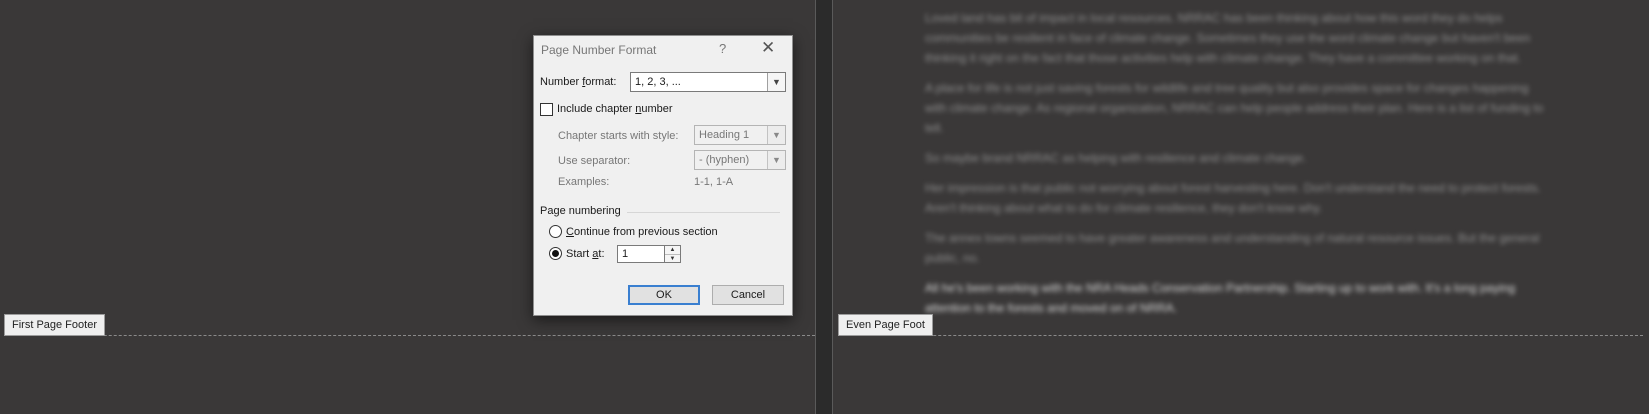 The height and width of the screenshot is (414, 1649). I want to click on examples-label: Examples:, so click(584, 182).